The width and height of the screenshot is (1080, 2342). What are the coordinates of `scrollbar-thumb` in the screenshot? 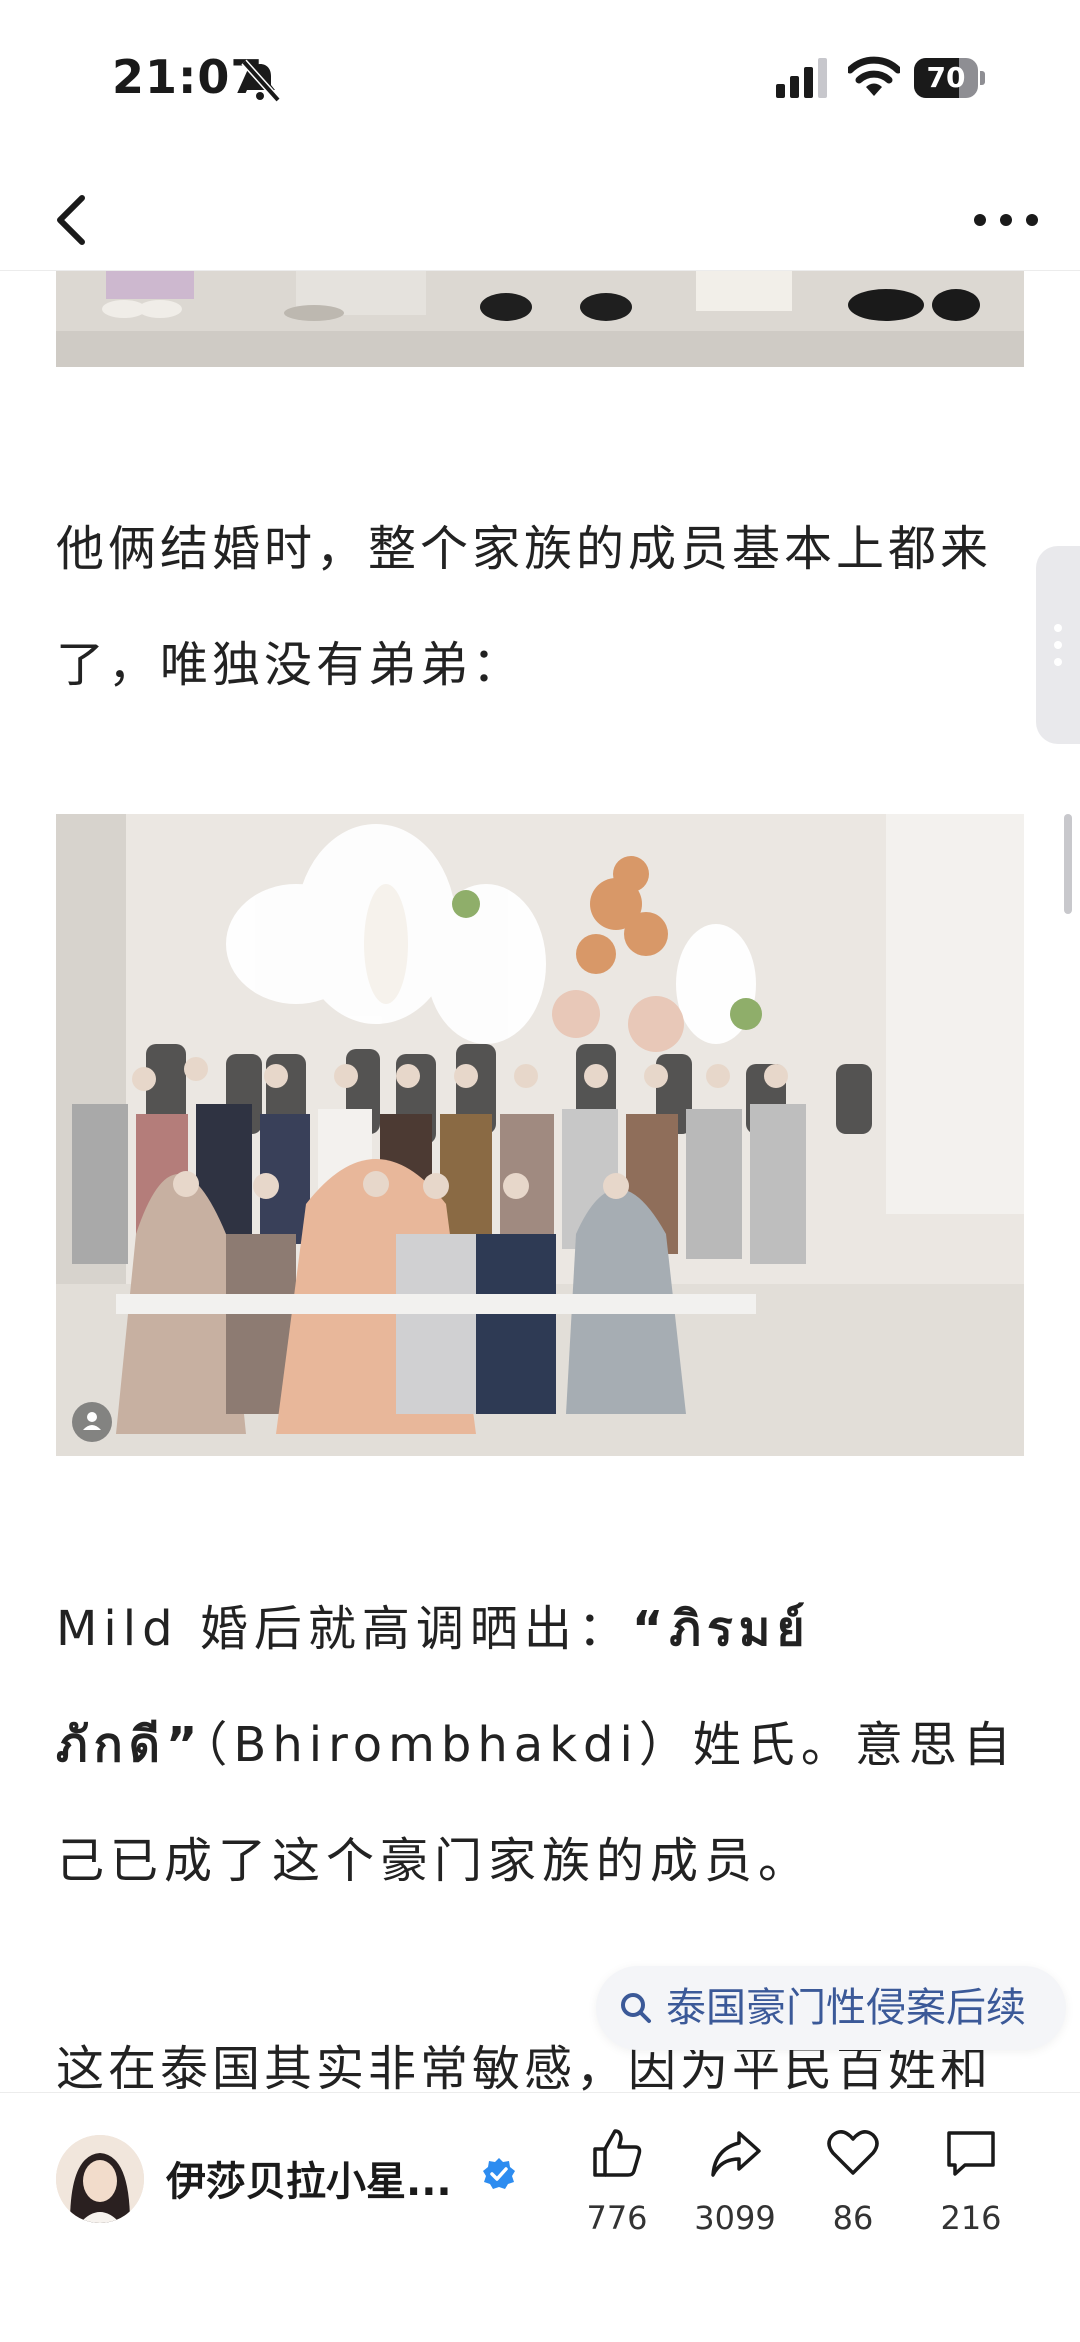 It's located at (1068, 864).